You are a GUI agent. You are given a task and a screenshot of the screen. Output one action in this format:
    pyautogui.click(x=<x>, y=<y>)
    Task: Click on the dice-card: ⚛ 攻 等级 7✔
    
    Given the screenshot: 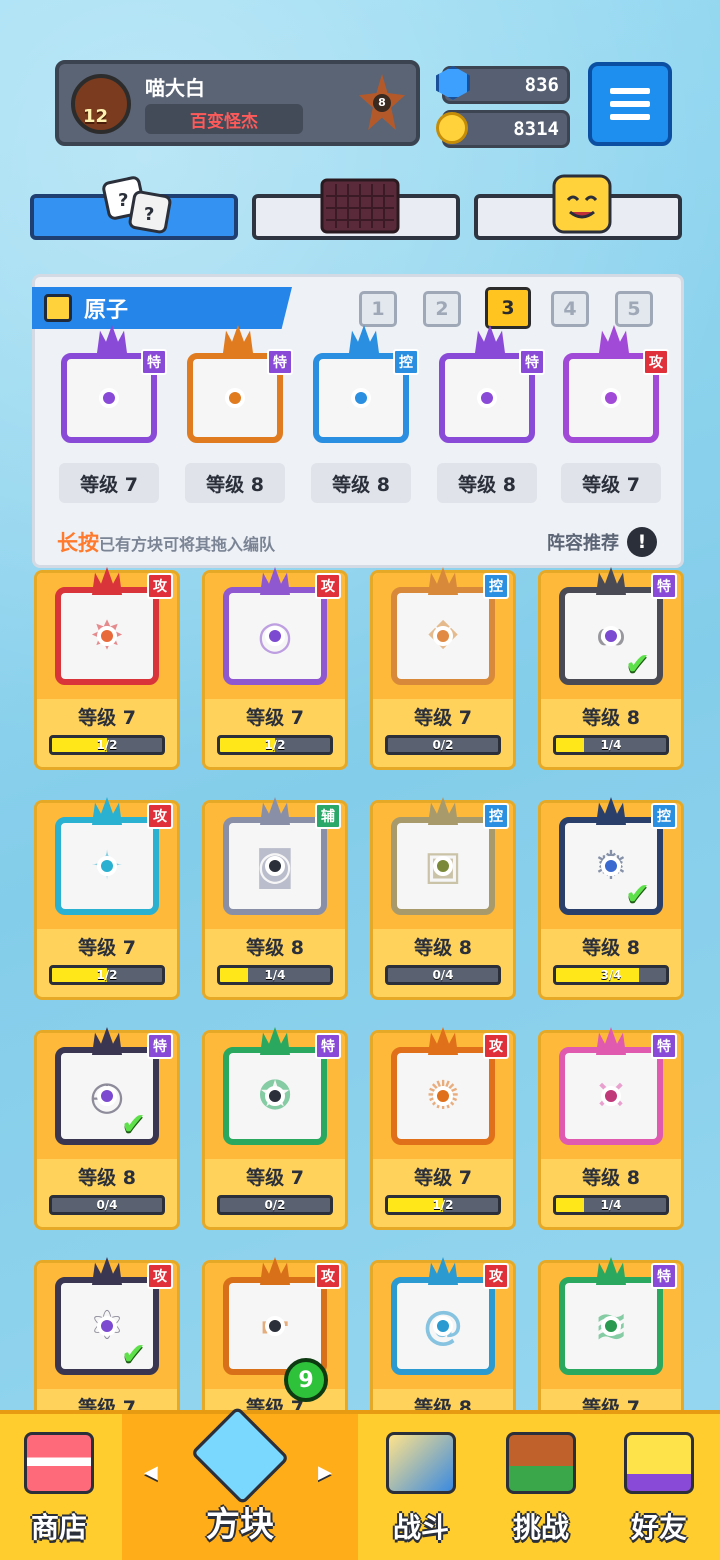 What is the action you would take?
    pyautogui.click(x=107, y=1338)
    